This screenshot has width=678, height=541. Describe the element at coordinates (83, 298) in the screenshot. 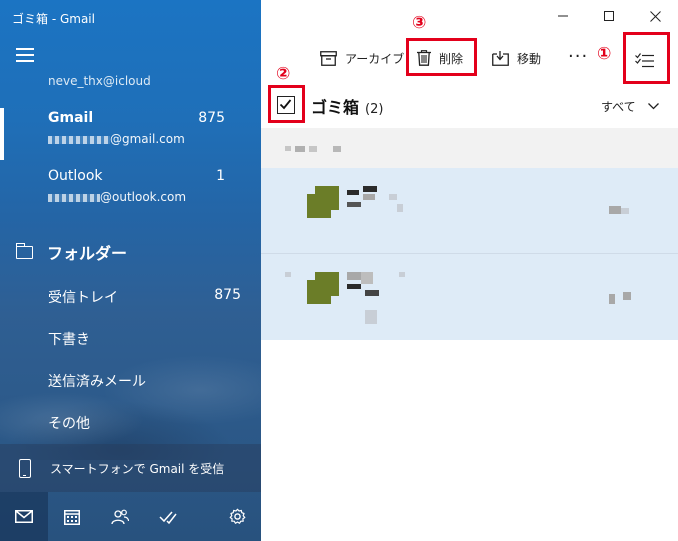

I see `folder-label: 受信トレイ` at that location.